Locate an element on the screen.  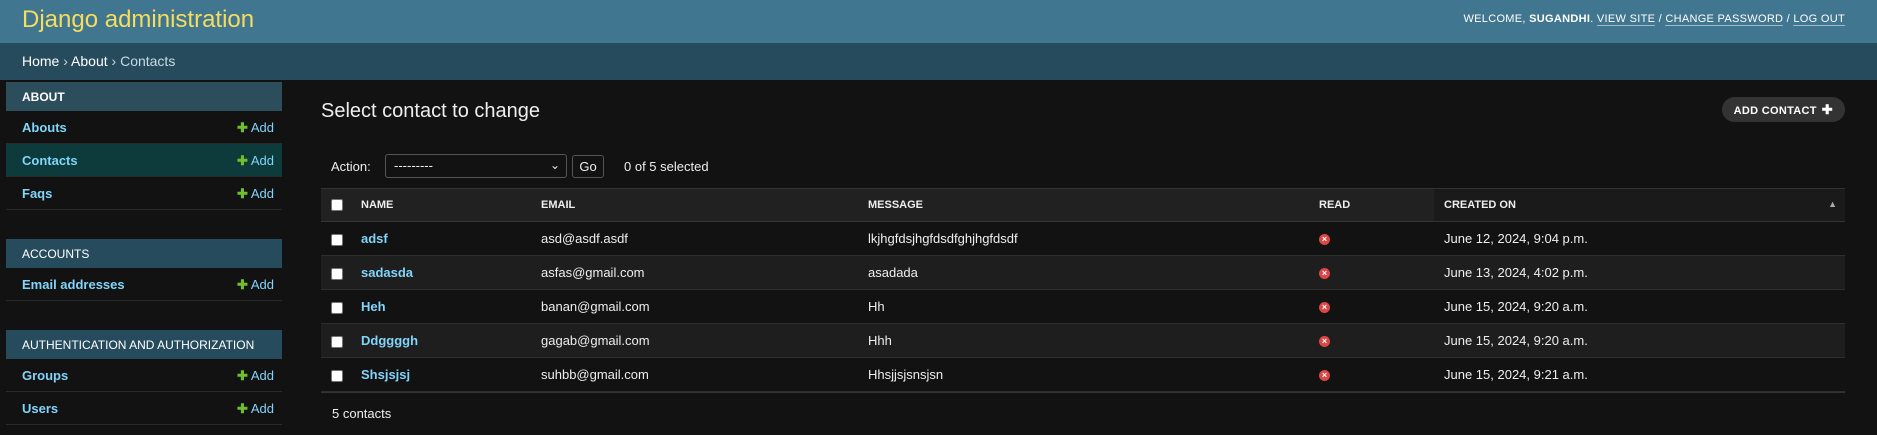
message-cell: lkjhgfdsjhgfdsdfghjhgfdsdf is located at coordinates (1083, 238).